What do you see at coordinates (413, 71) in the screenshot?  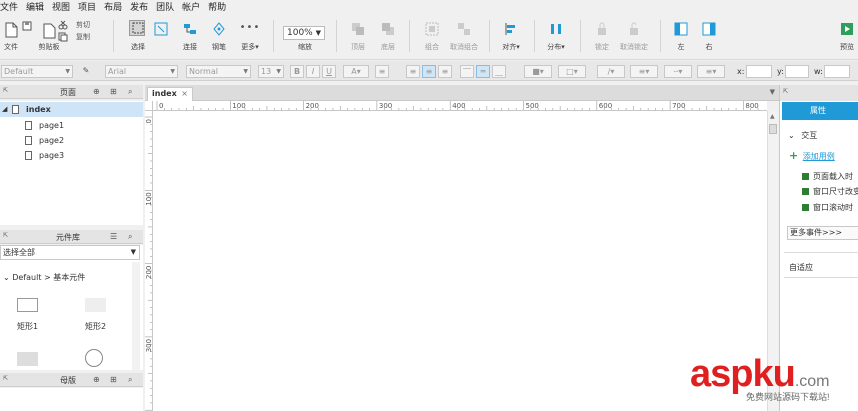 I see `align-left-button: ≡` at bounding box center [413, 71].